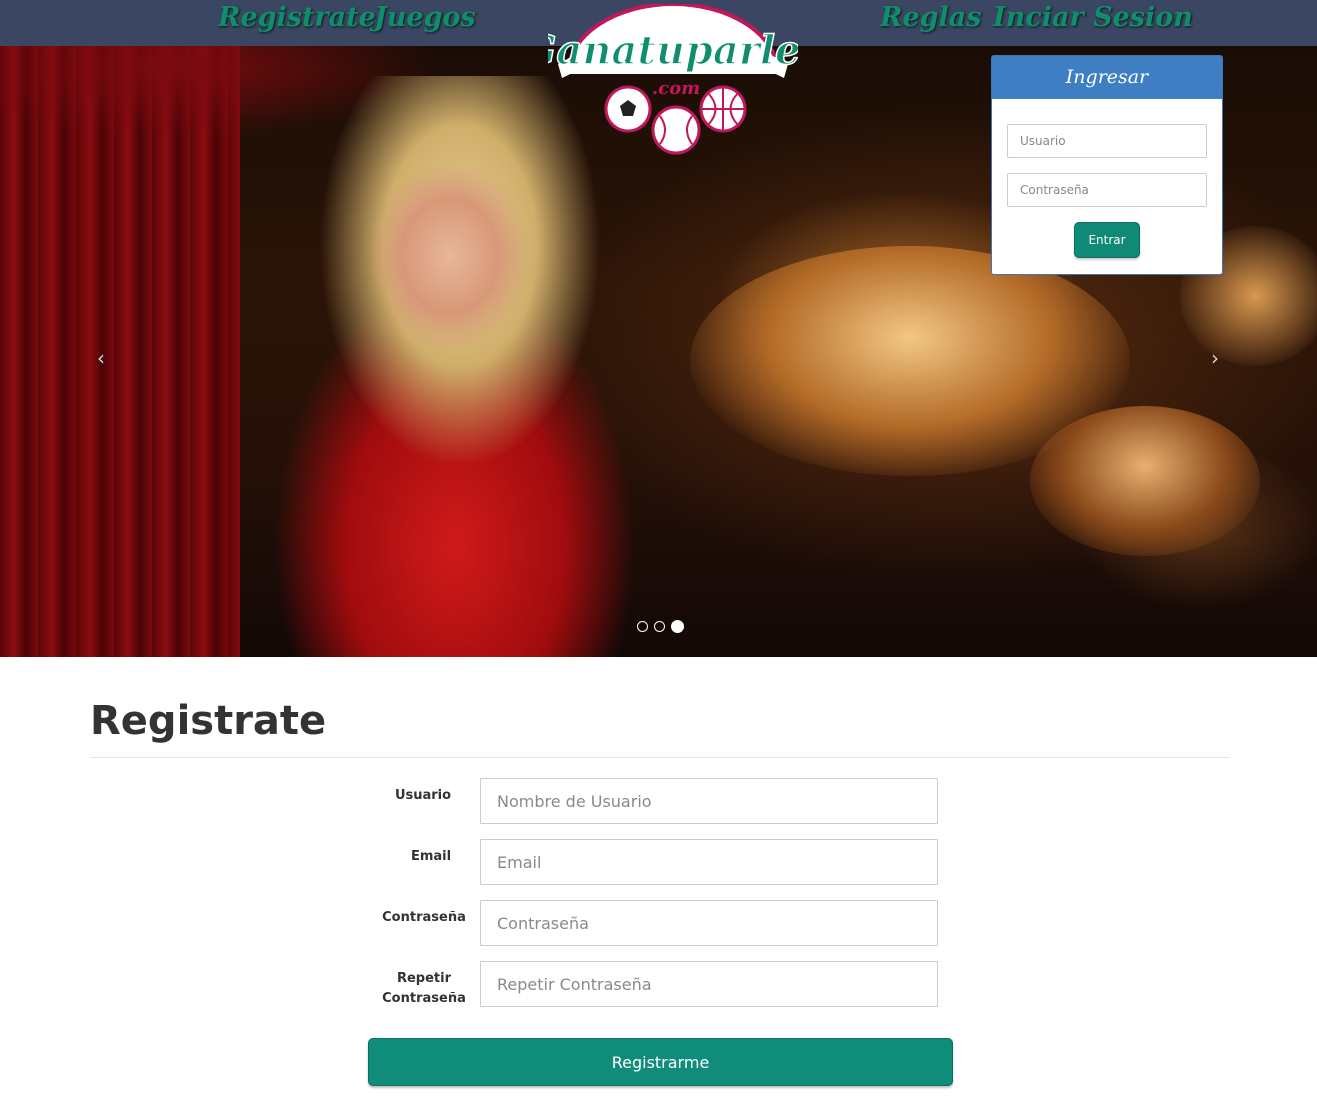 The height and width of the screenshot is (1101, 1317). I want to click on email-label: Email, so click(431, 856).